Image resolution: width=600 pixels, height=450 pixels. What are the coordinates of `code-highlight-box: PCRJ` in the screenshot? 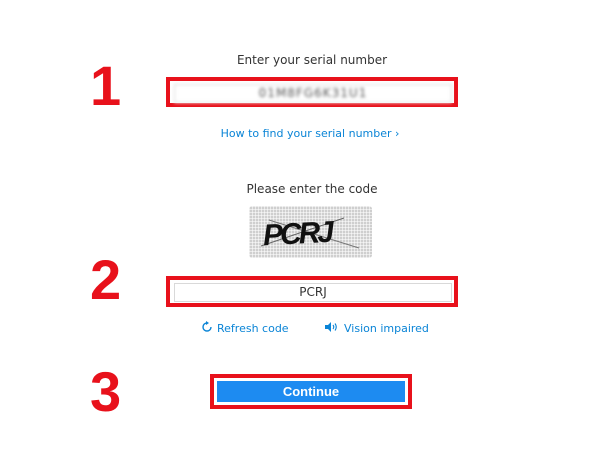 It's located at (312, 291).